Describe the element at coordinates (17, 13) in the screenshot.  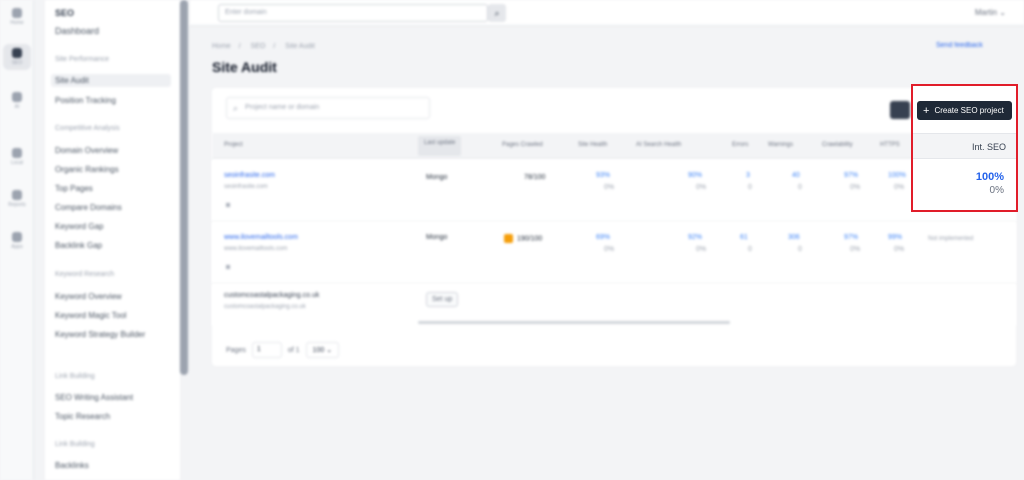
I see `home-icon` at that location.